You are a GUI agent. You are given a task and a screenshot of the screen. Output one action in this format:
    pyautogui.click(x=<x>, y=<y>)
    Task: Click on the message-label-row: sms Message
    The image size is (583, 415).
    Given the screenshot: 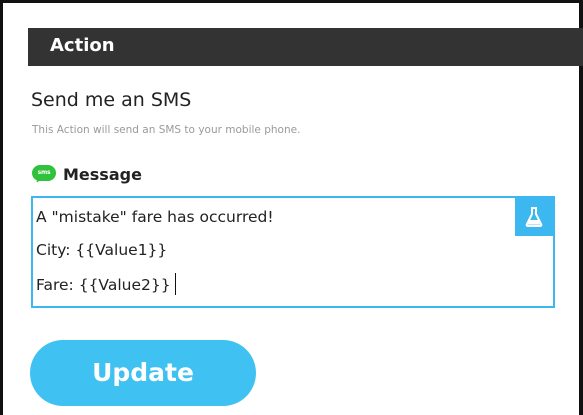 What is the action you would take?
    pyautogui.click(x=87, y=174)
    